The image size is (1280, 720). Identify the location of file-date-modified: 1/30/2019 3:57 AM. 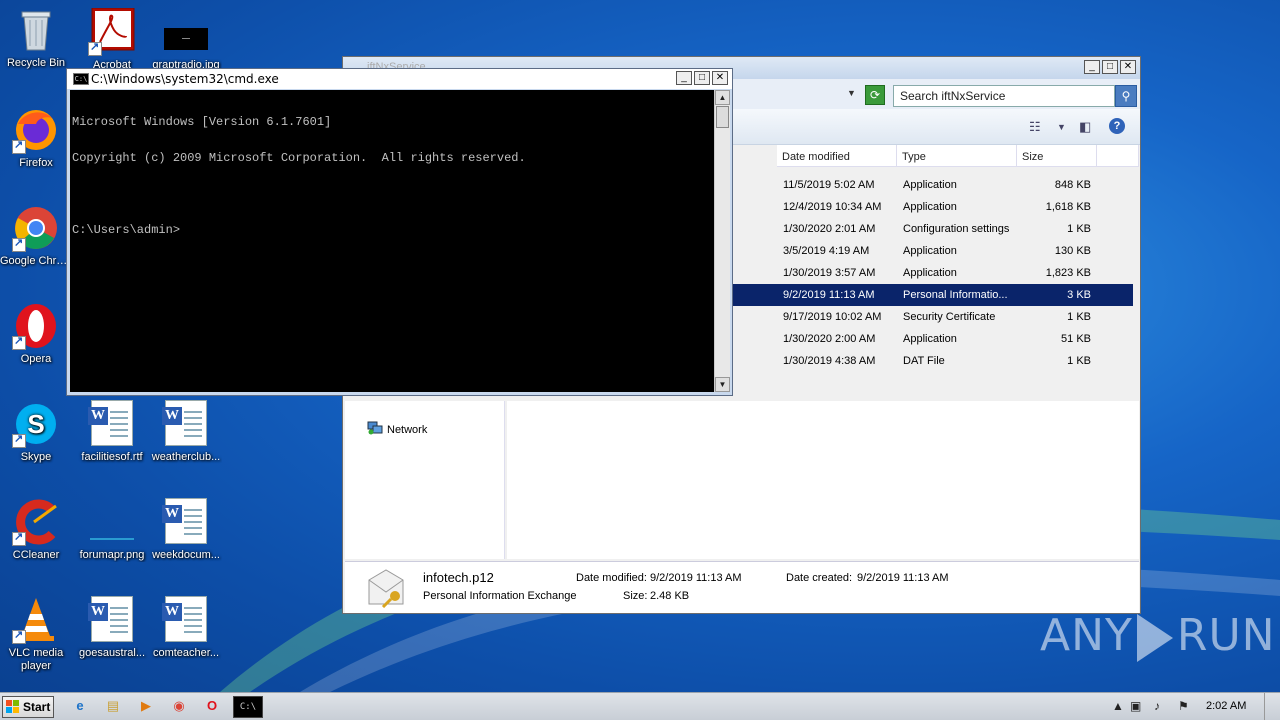
(829, 273).